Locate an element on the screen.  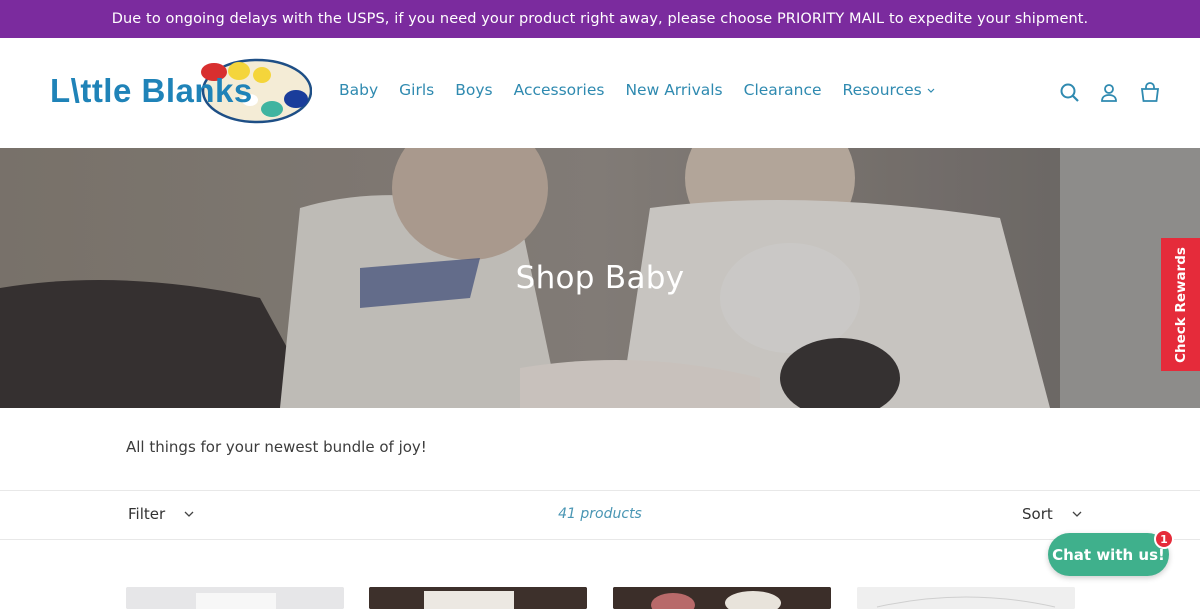
logo-text: L\ttle Blanks is located at coordinates (151, 90).